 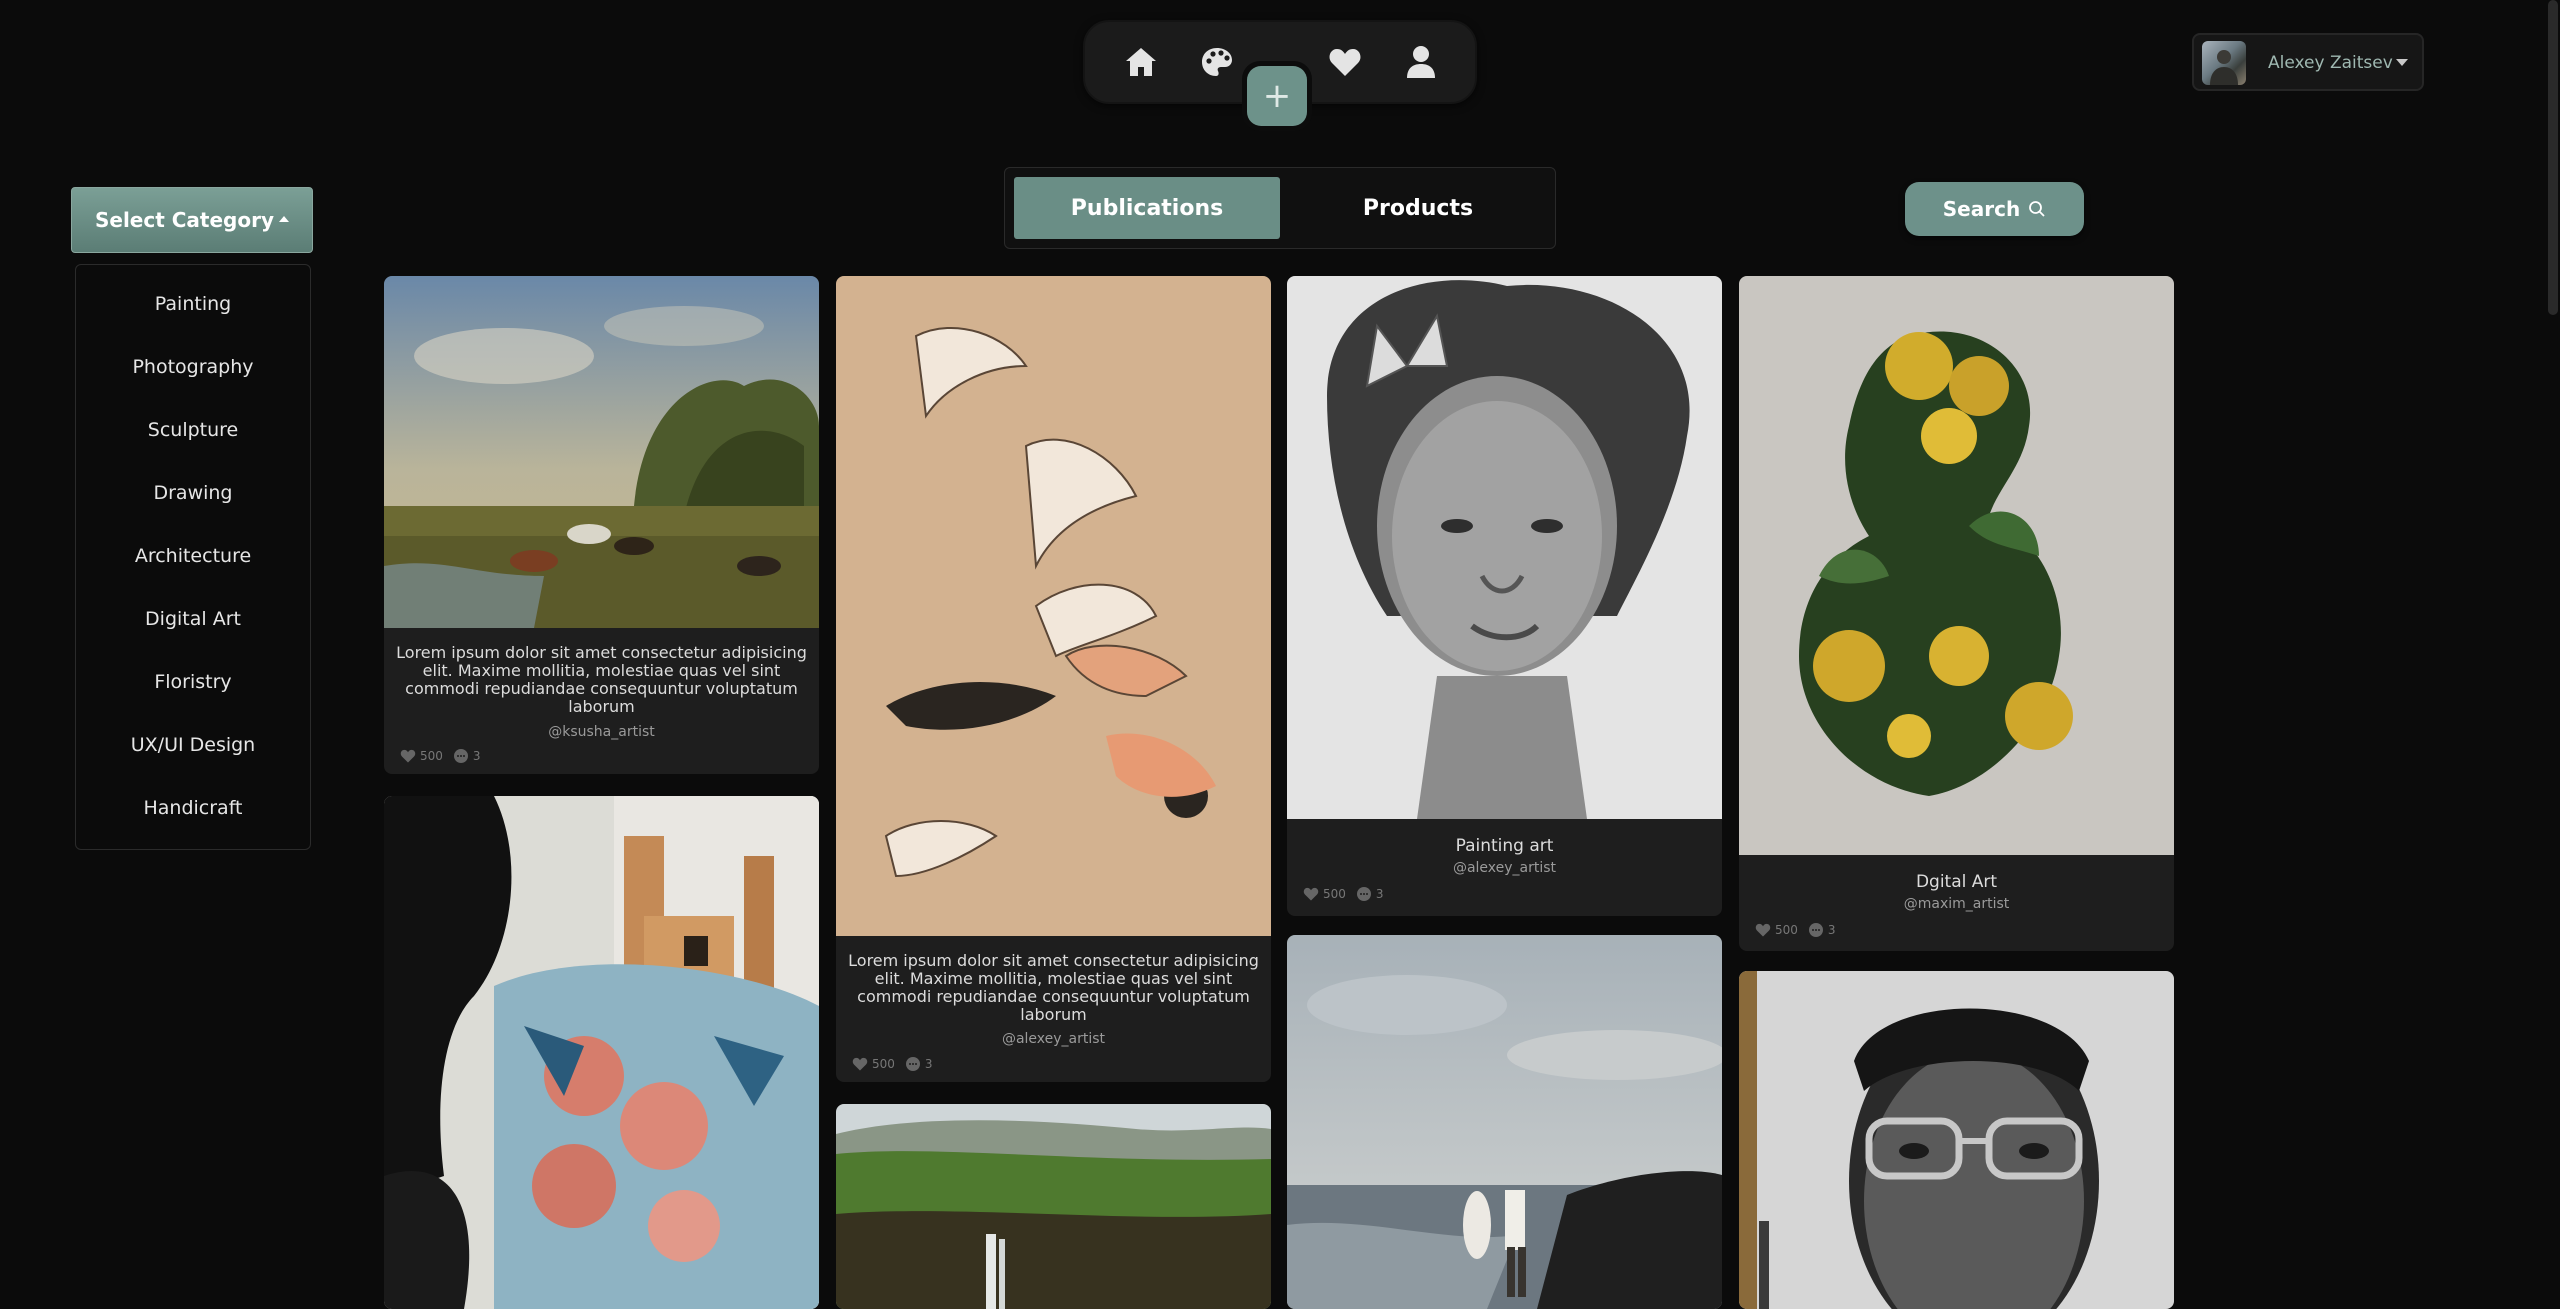 I want to click on man-portrait-drawing-image, so click(x=1956, y=1140).